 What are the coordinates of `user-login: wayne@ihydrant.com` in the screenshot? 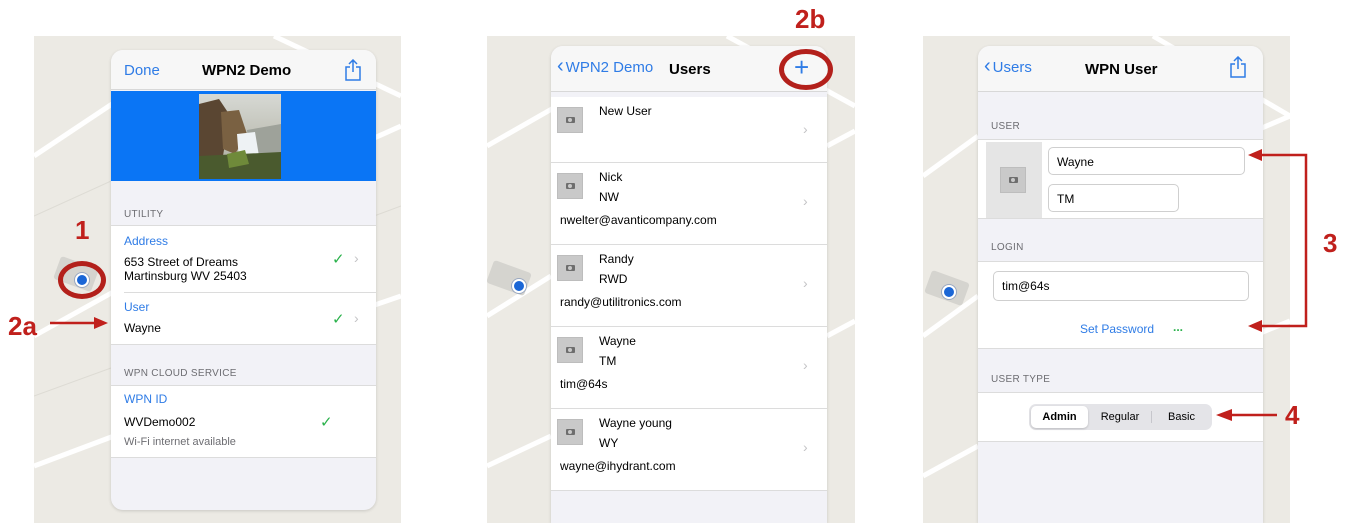 It's located at (618, 466).